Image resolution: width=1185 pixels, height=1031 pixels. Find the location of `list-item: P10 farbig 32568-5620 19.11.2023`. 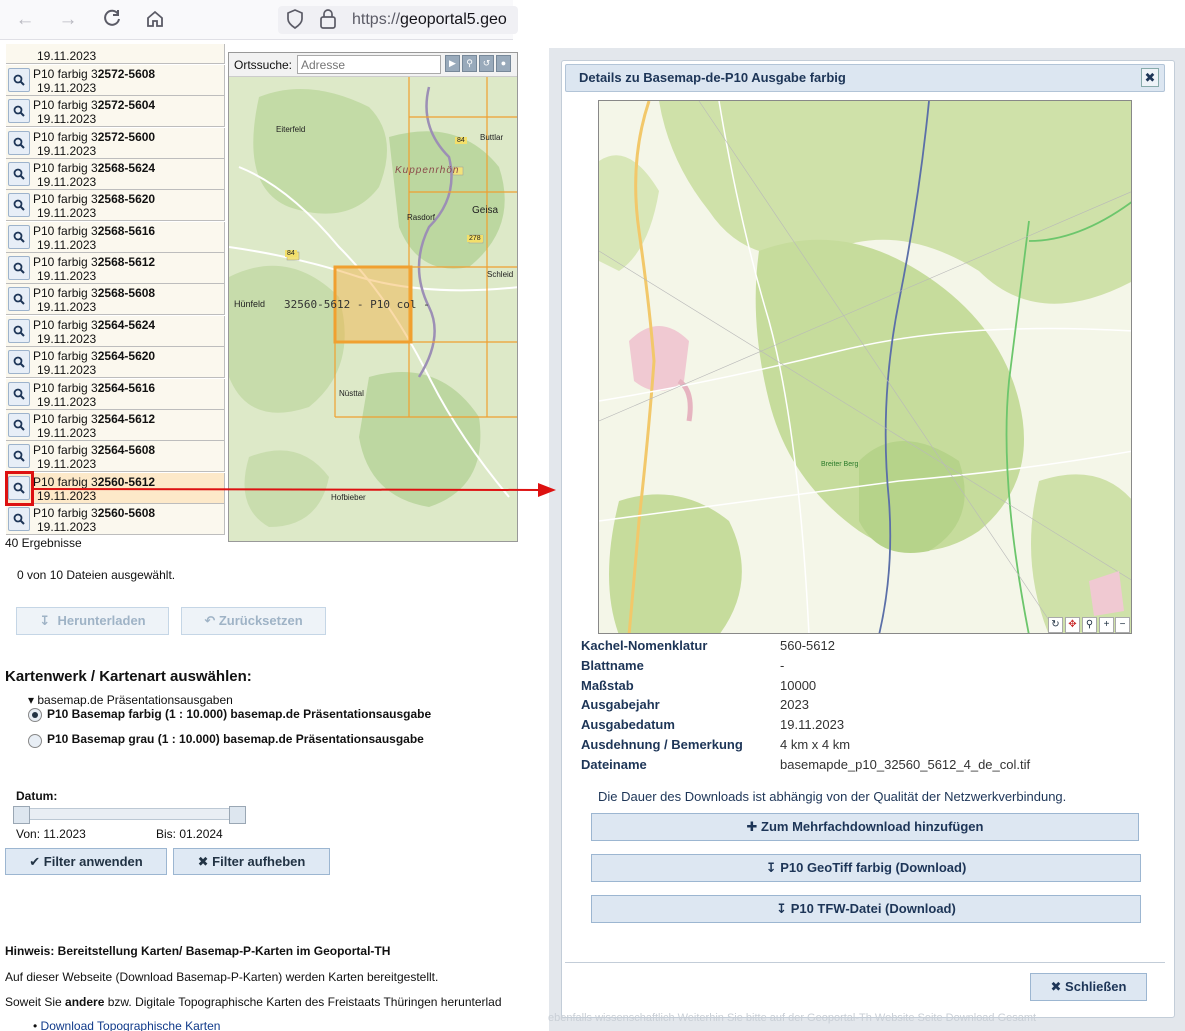

list-item: P10 farbig 32568-5620 19.11.2023 is located at coordinates (115, 205).